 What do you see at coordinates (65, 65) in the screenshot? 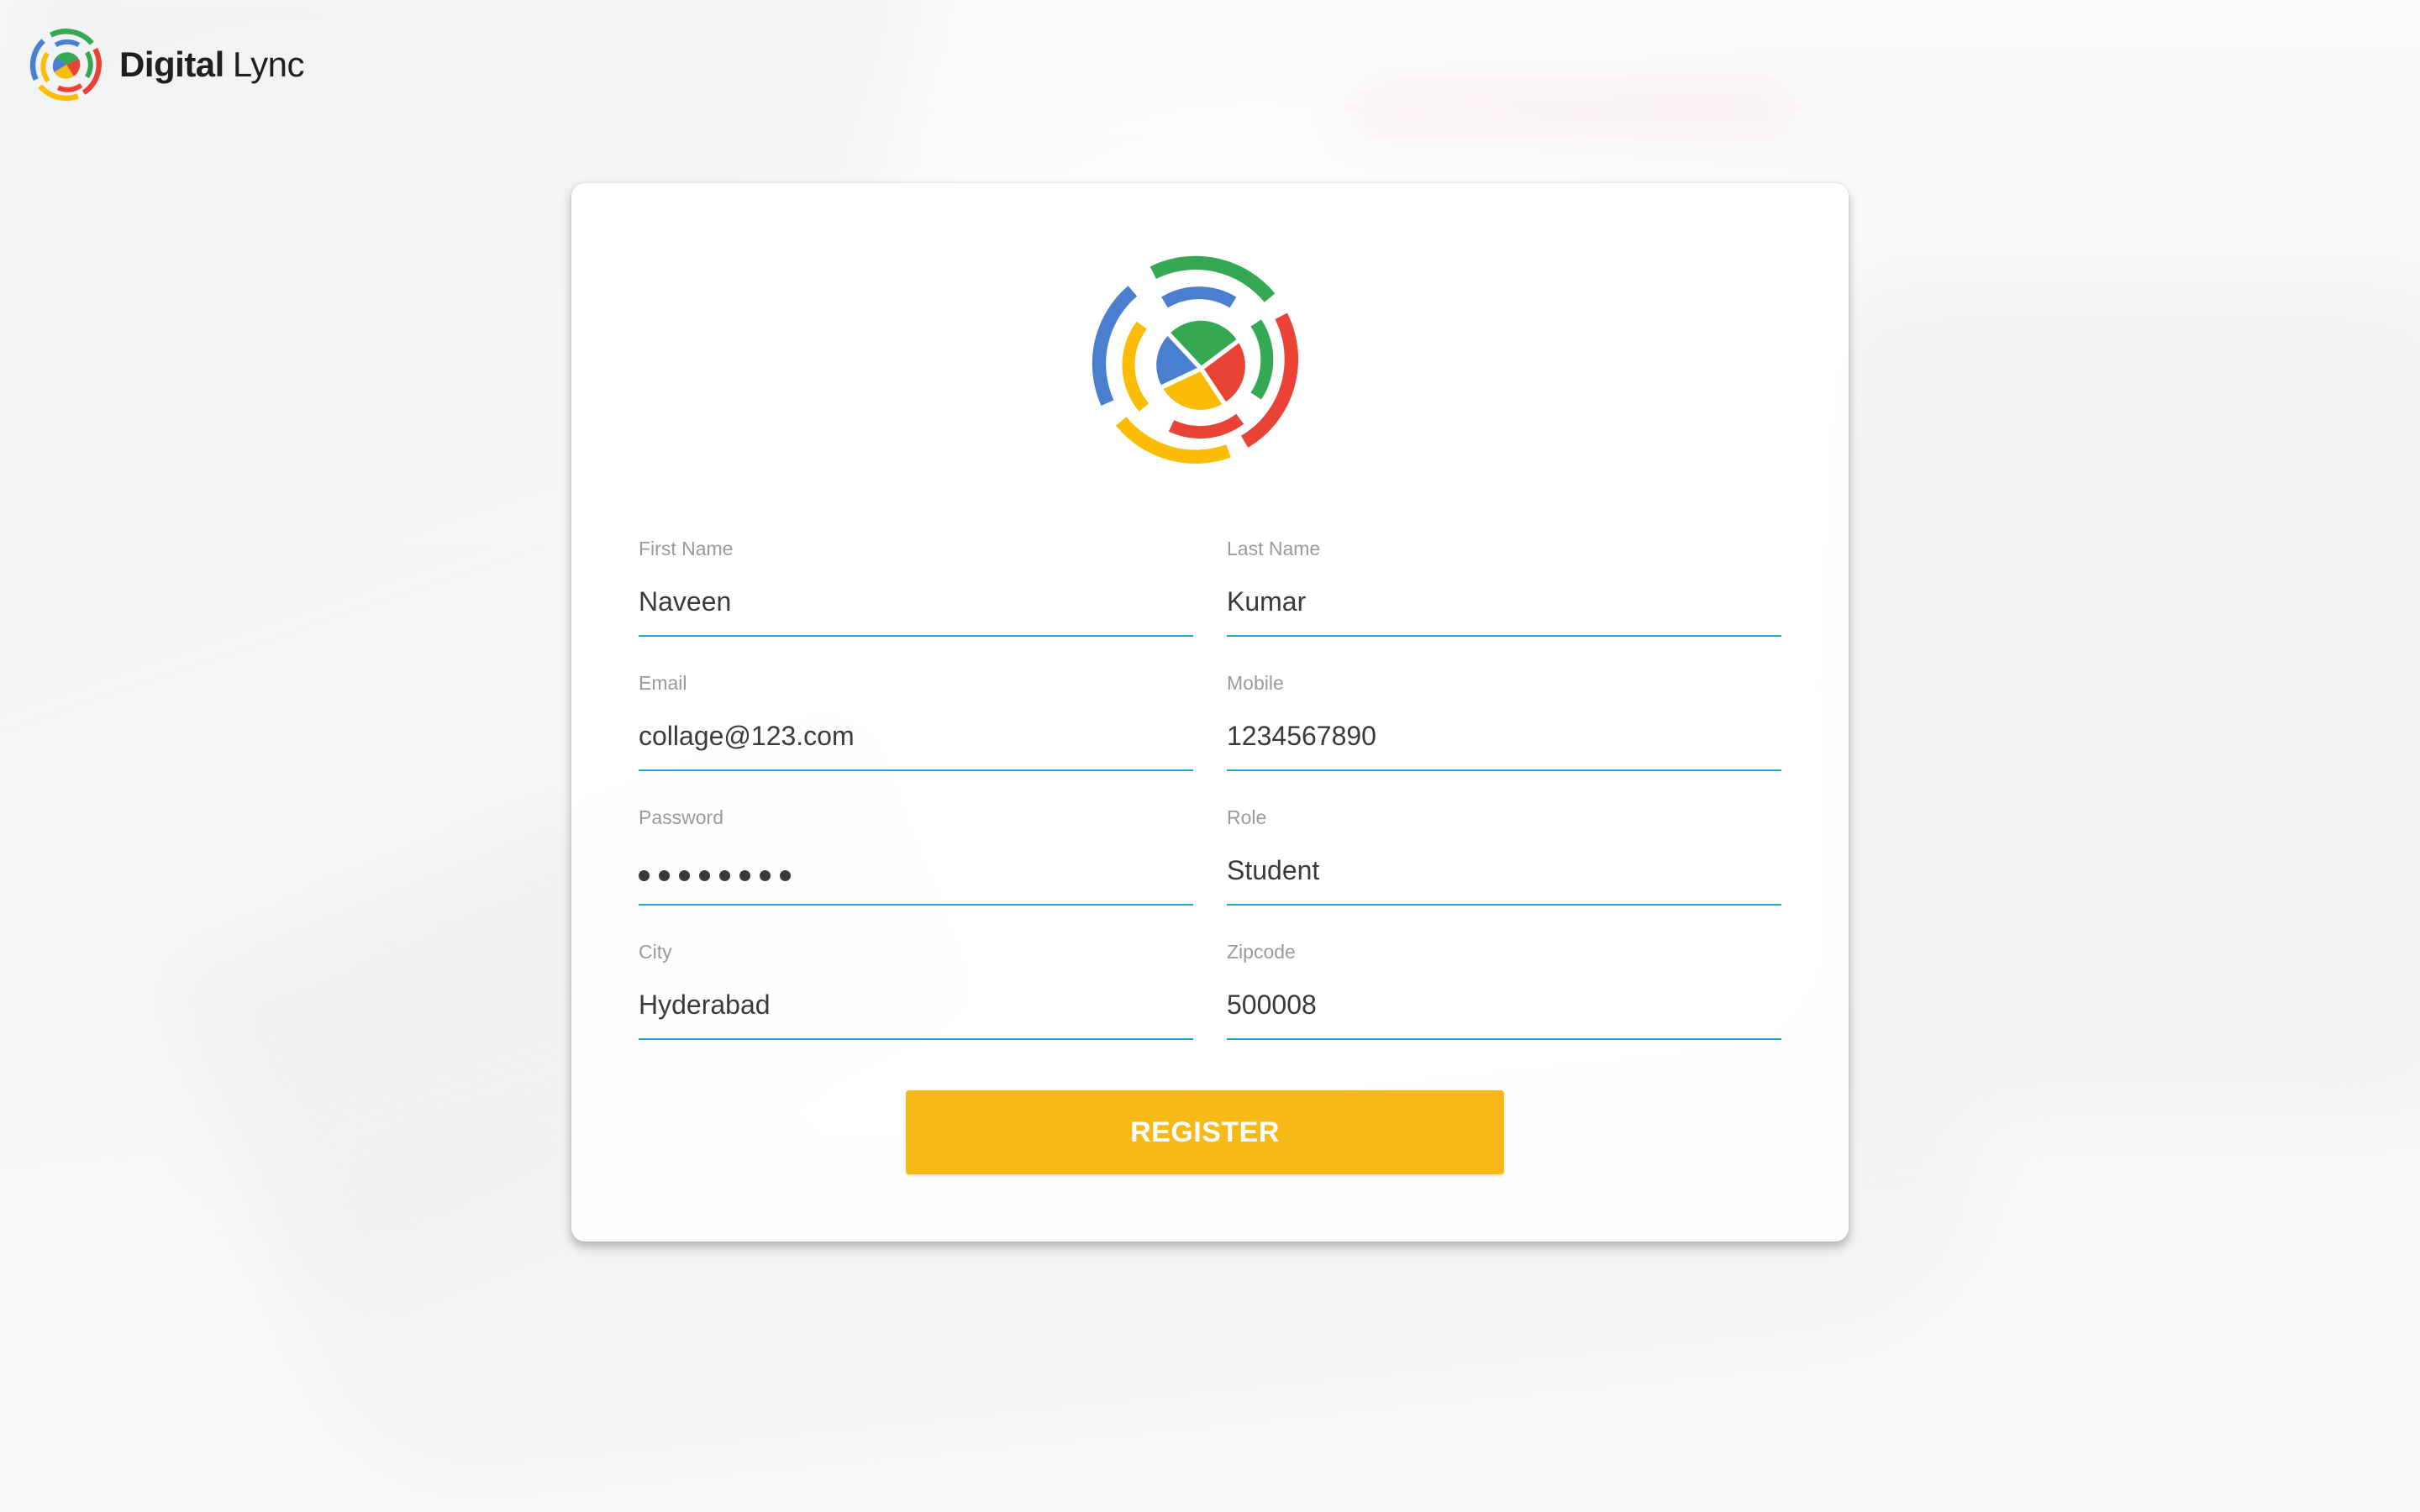
I see `digital-lync-logo-icon` at bounding box center [65, 65].